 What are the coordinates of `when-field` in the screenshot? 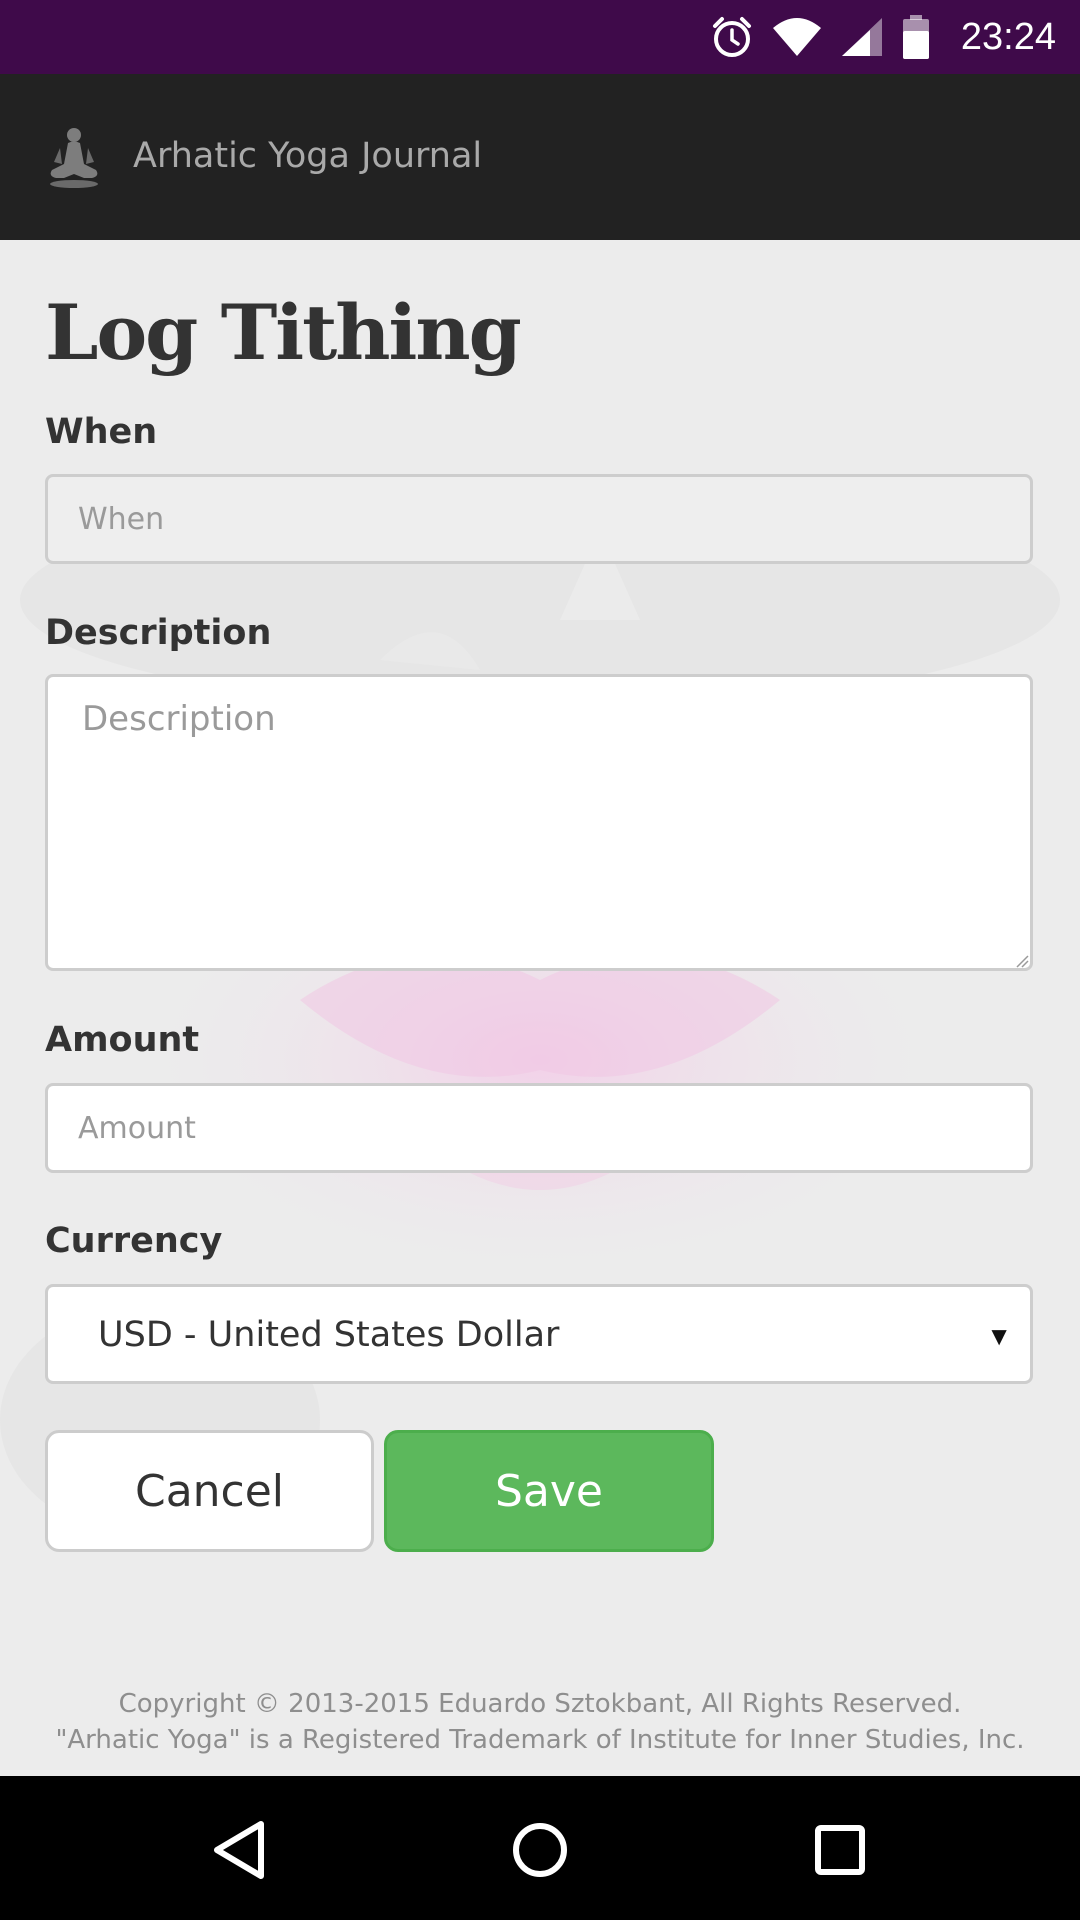 It's located at (539, 519).